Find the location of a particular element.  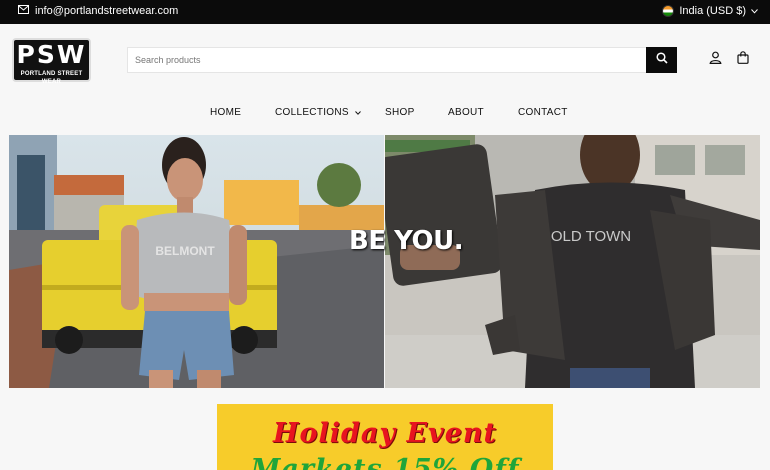

search-icon is located at coordinates (661, 60).